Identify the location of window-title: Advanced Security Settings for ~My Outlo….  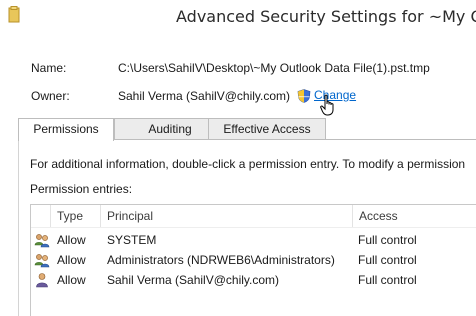
(326, 16).